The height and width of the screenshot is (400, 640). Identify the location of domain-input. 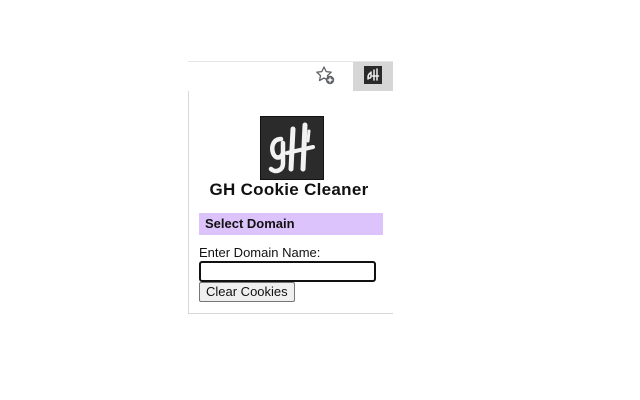
(287, 271).